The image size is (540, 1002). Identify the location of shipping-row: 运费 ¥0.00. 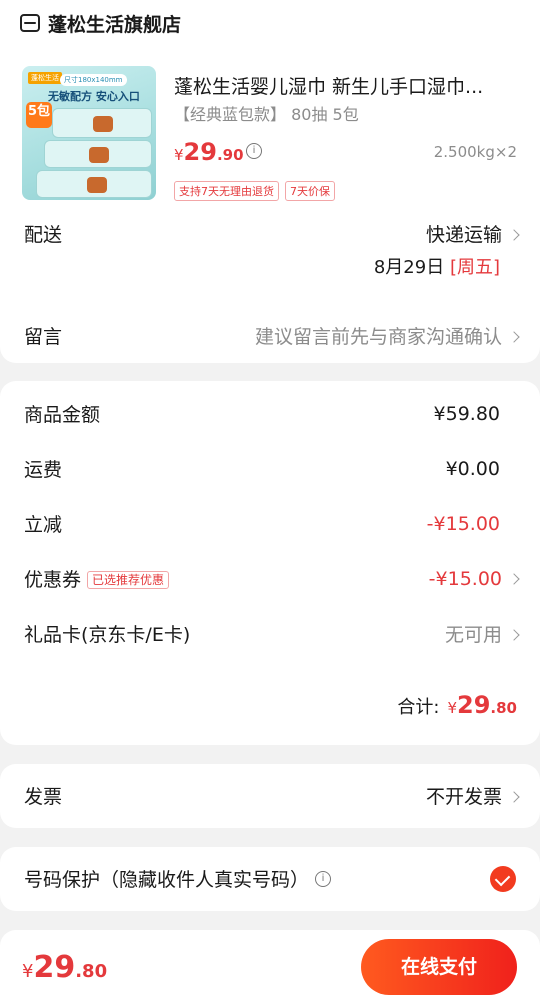
(271, 468).